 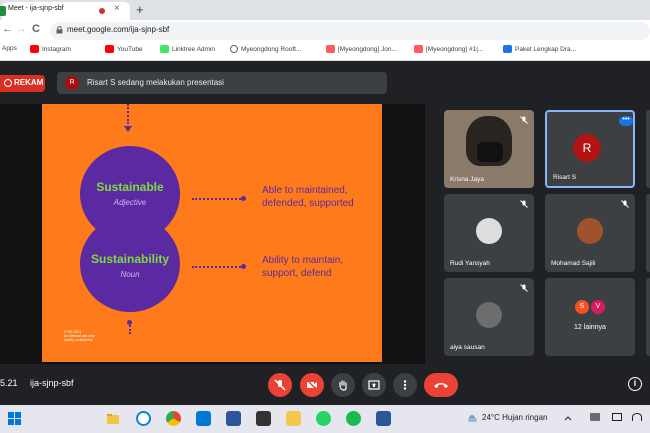 I want to click on present-screen-icon, so click(x=374, y=385).